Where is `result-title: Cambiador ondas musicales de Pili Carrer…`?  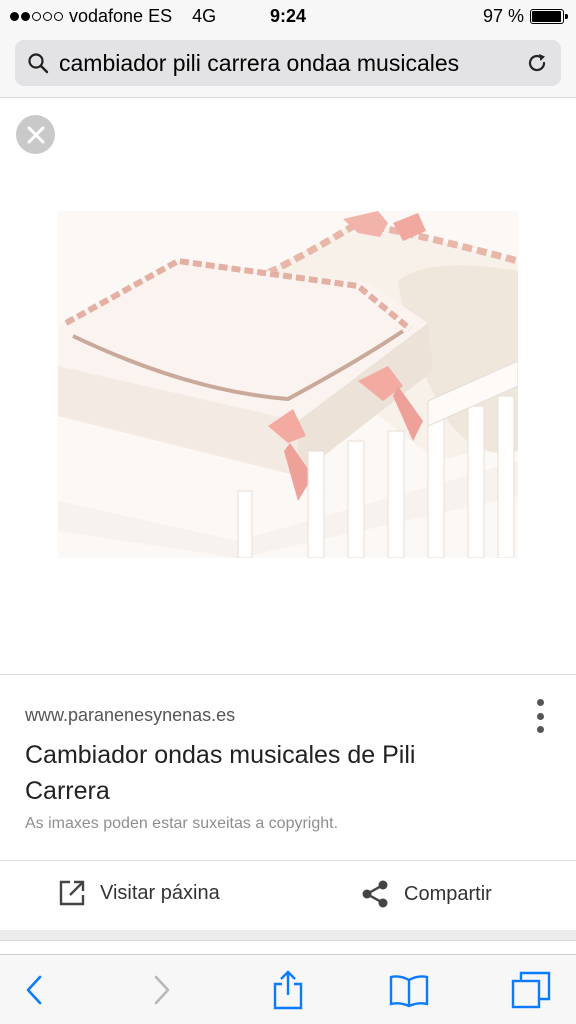
result-title: Cambiador ondas musicales de Pili Carrer… is located at coordinates (260, 773).